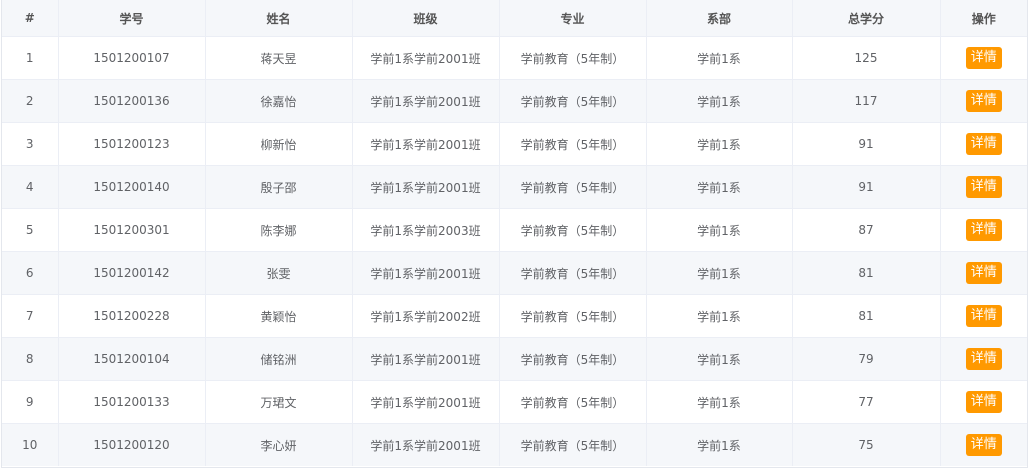 This screenshot has height=470, width=1032. Describe the element at coordinates (866, 444) in the screenshot. I see `cell-total-credits: 75` at that location.